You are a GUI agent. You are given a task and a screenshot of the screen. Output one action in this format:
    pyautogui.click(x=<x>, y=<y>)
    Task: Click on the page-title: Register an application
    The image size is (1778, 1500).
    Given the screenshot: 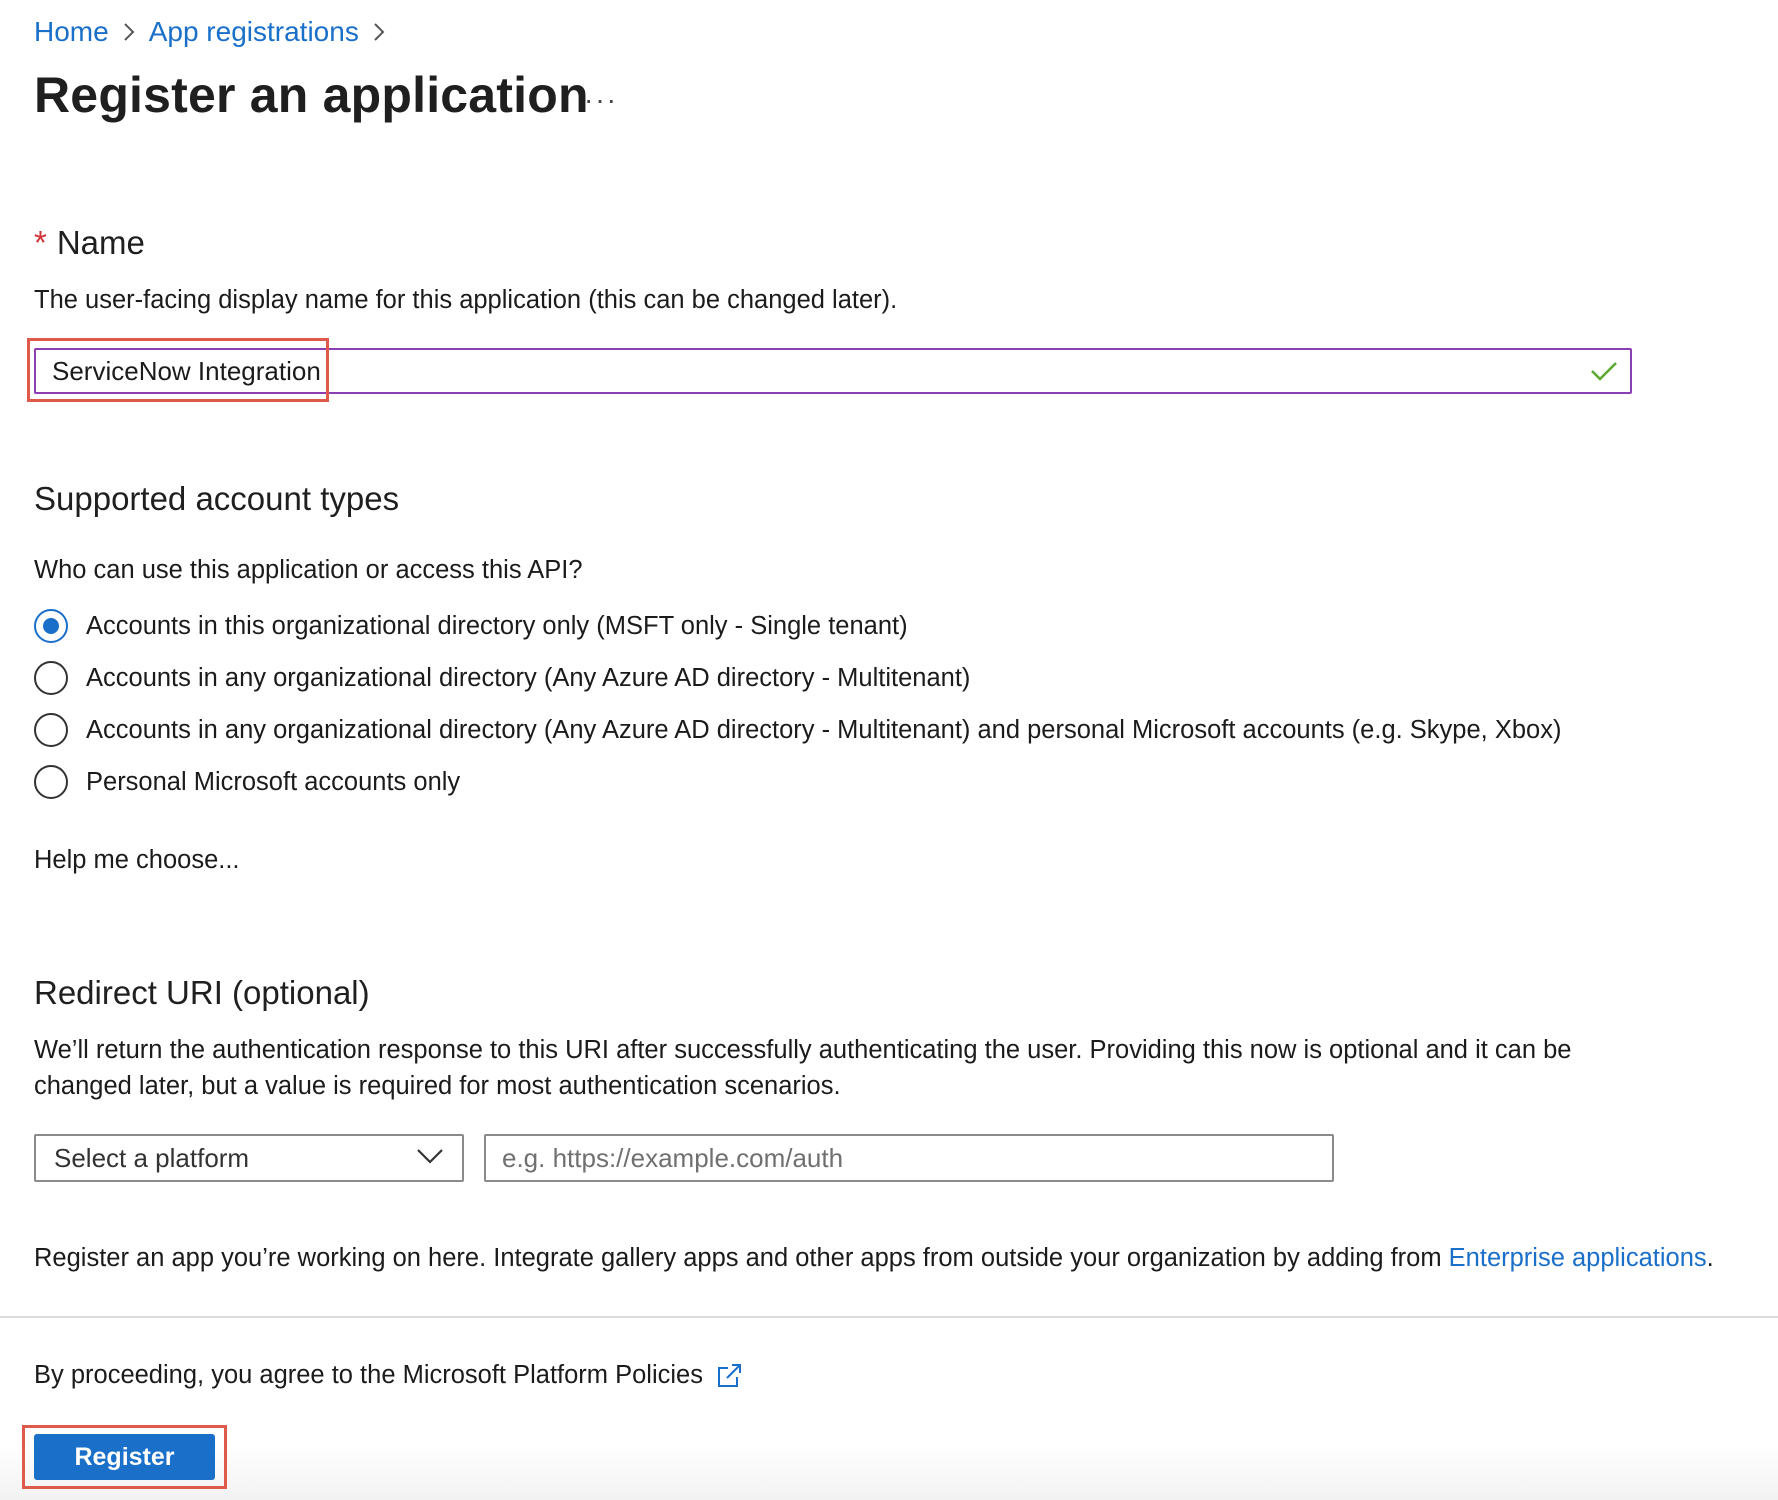 What is the action you would take?
    pyautogui.click(x=311, y=95)
    